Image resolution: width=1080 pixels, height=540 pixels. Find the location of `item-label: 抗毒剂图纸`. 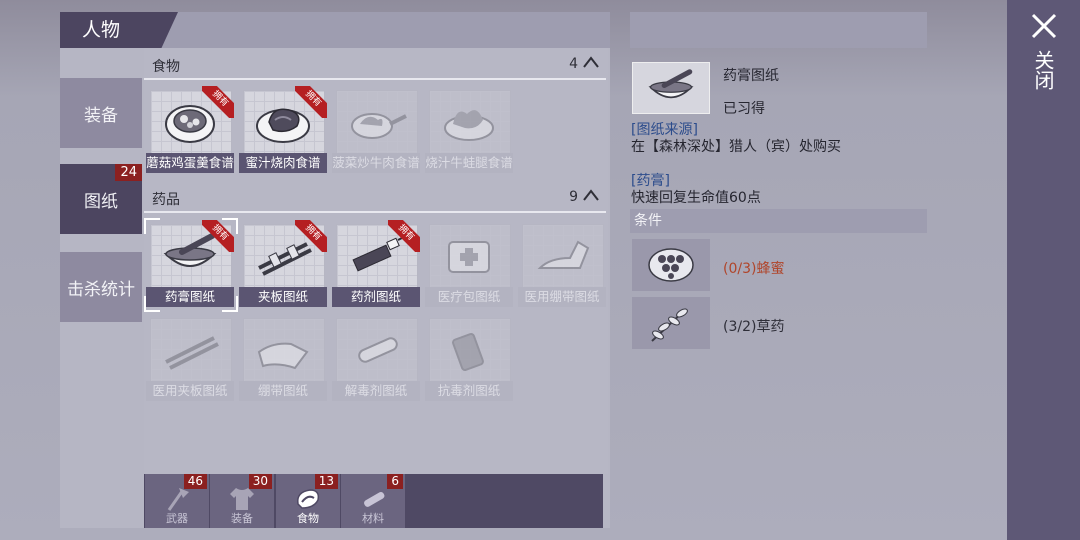

item-label: 抗毒剂图纸 is located at coordinates (469, 391).